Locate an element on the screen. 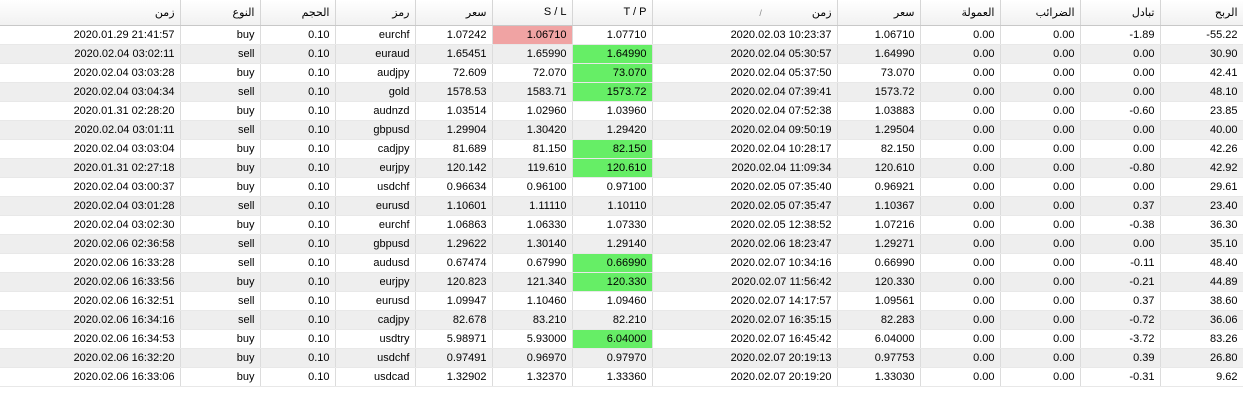  cell-time-close: 2020.02.05 07:35:40 is located at coordinates (745, 187).